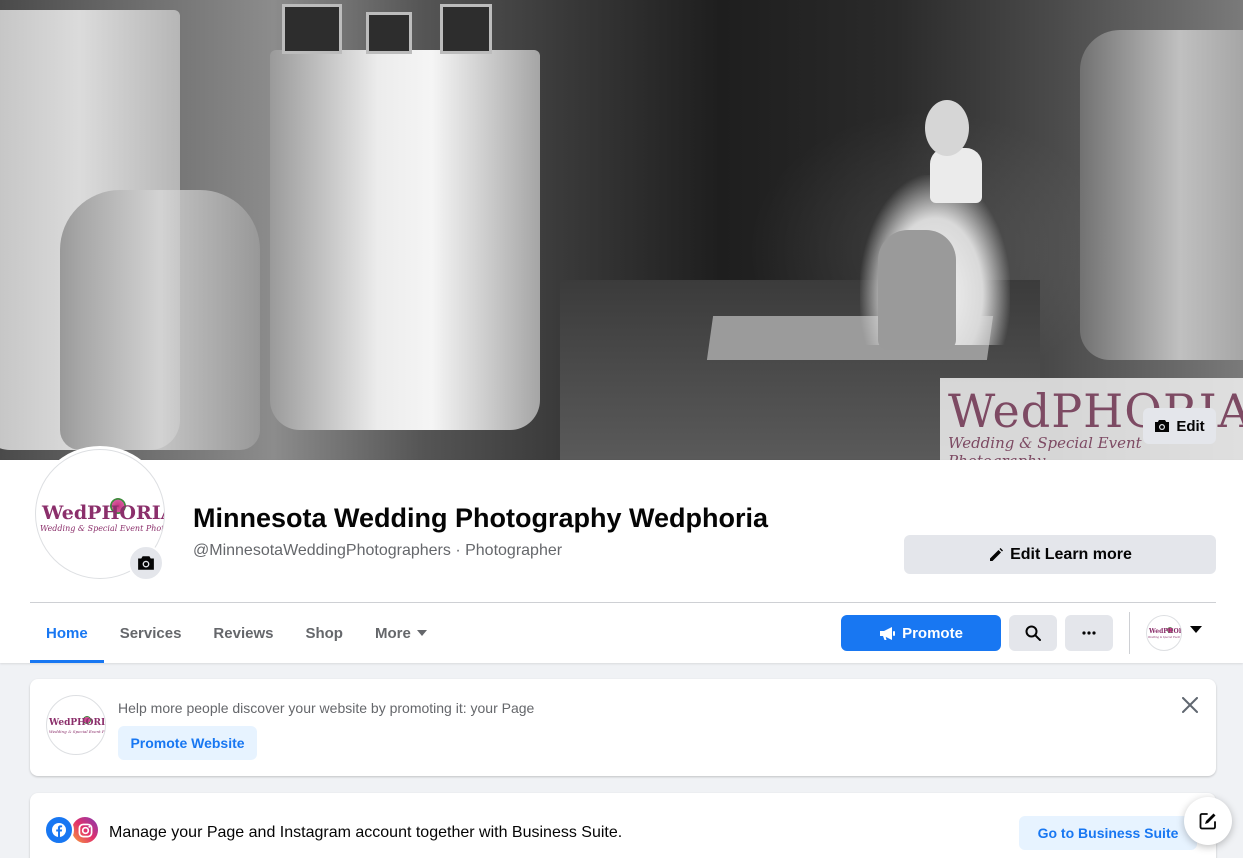  I want to click on cover-girl-head, so click(947, 128).